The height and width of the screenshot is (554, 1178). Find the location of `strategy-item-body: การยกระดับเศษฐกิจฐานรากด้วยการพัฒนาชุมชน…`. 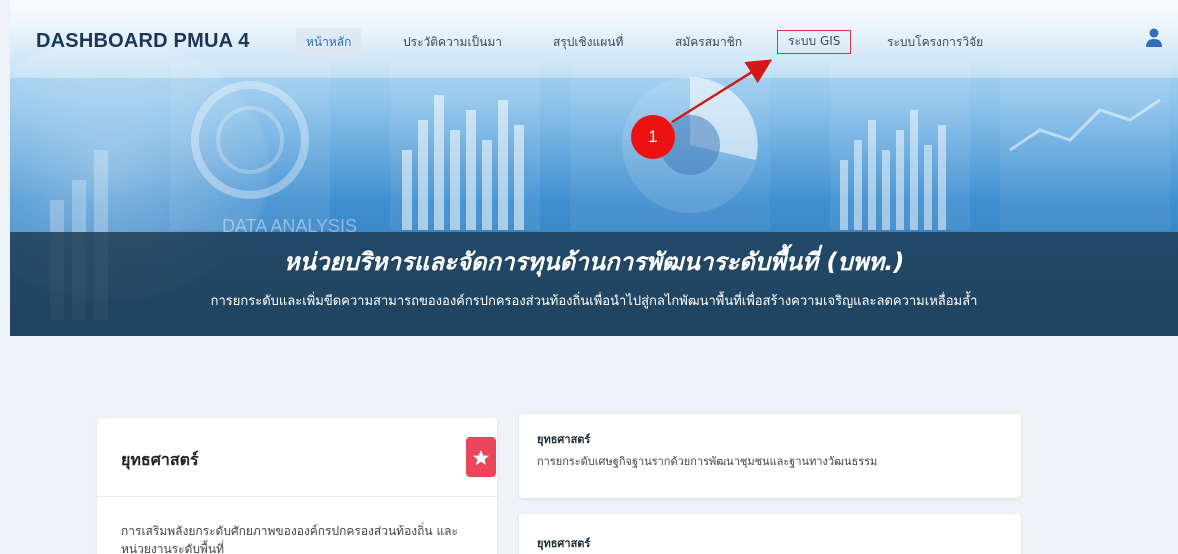

strategy-item-body: การยกระดับเศษฐกิจฐานรากด้วยการพัฒนาชุมชน… is located at coordinates (707, 461).